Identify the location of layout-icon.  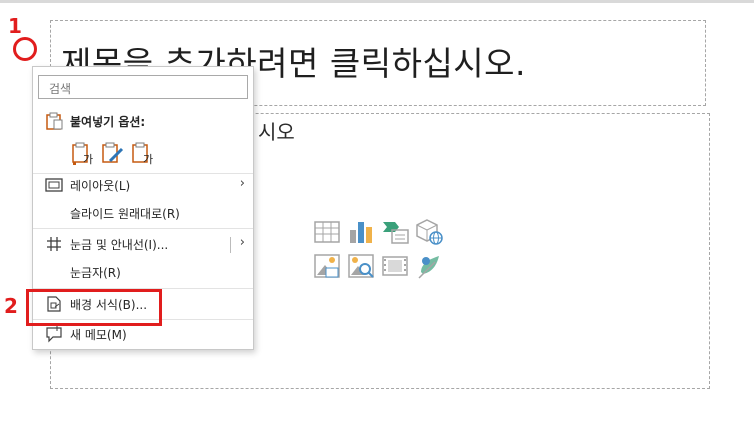
(54, 185).